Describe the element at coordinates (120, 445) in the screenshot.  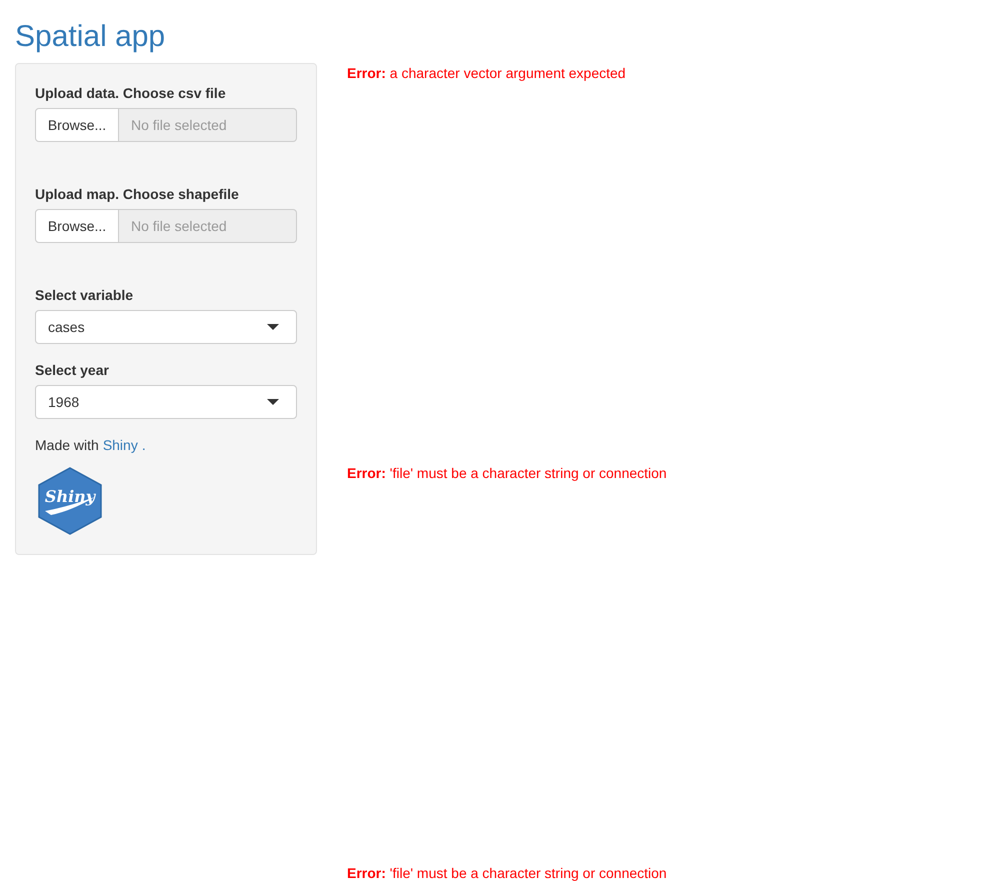
I see `shiny-link: Shiny` at that location.